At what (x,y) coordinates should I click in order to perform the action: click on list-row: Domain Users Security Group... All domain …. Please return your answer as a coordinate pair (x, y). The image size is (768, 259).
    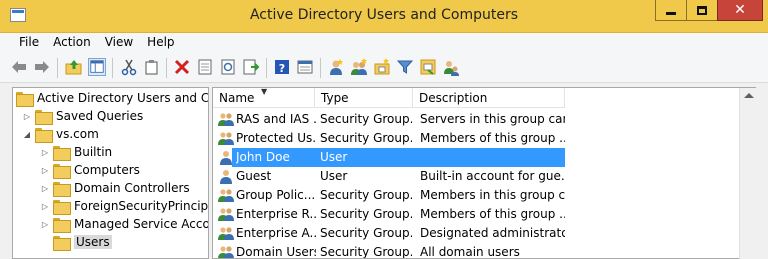
    Looking at the image, I should click on (476, 251).